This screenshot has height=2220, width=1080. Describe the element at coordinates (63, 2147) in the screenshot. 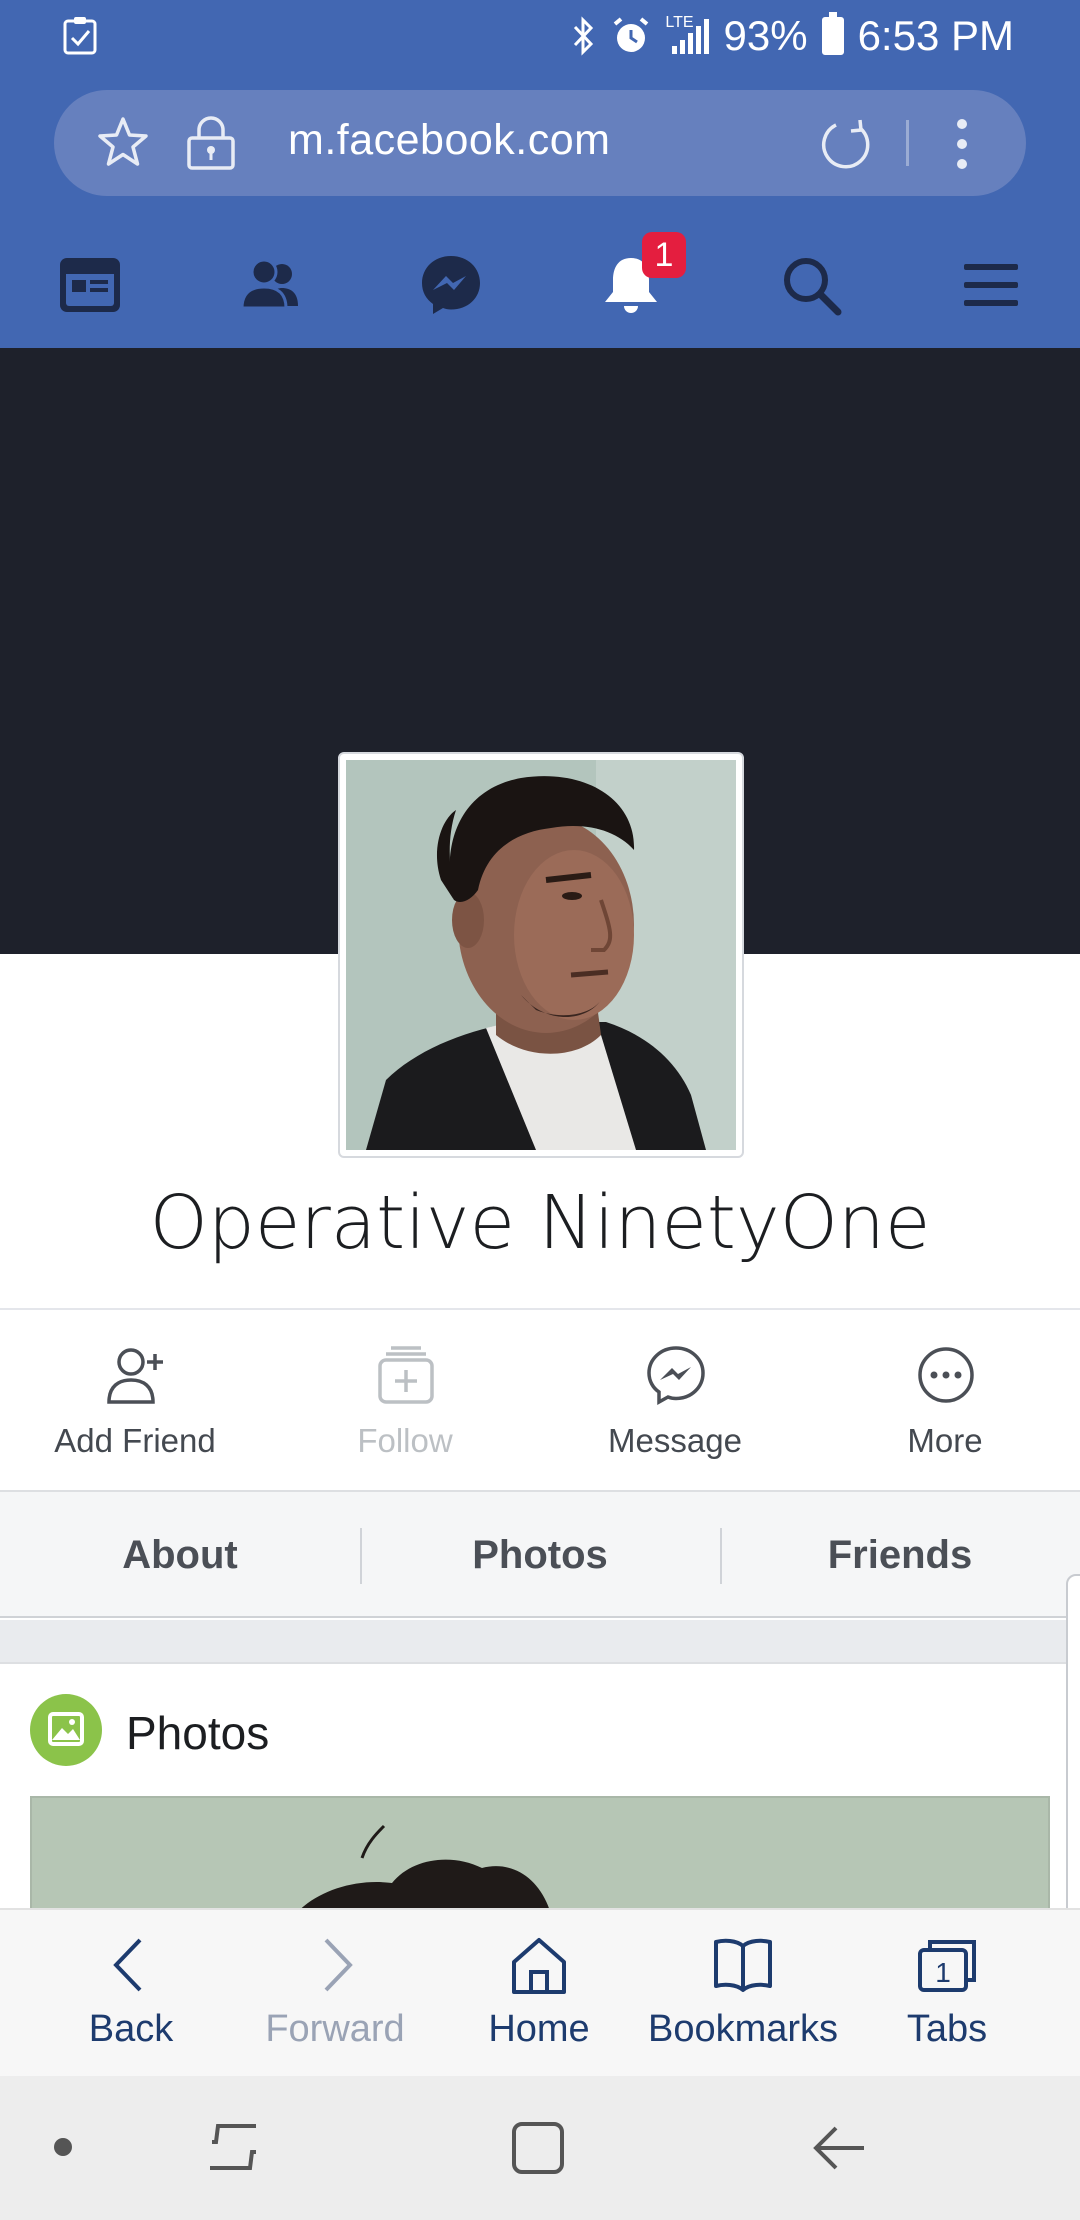

I see `nav-dot-icon` at that location.